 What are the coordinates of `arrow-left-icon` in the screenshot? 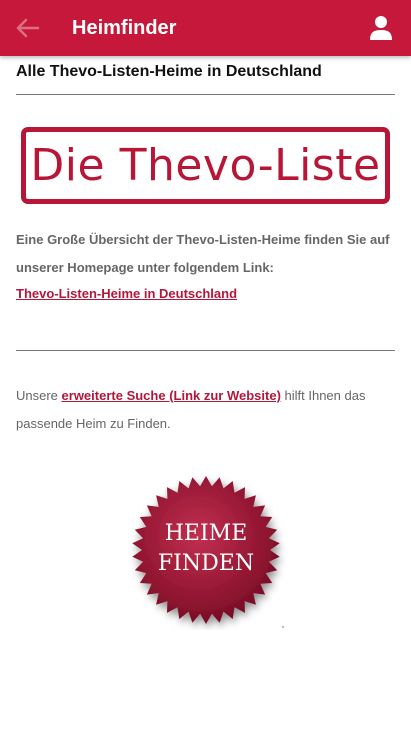 It's located at (27, 28).